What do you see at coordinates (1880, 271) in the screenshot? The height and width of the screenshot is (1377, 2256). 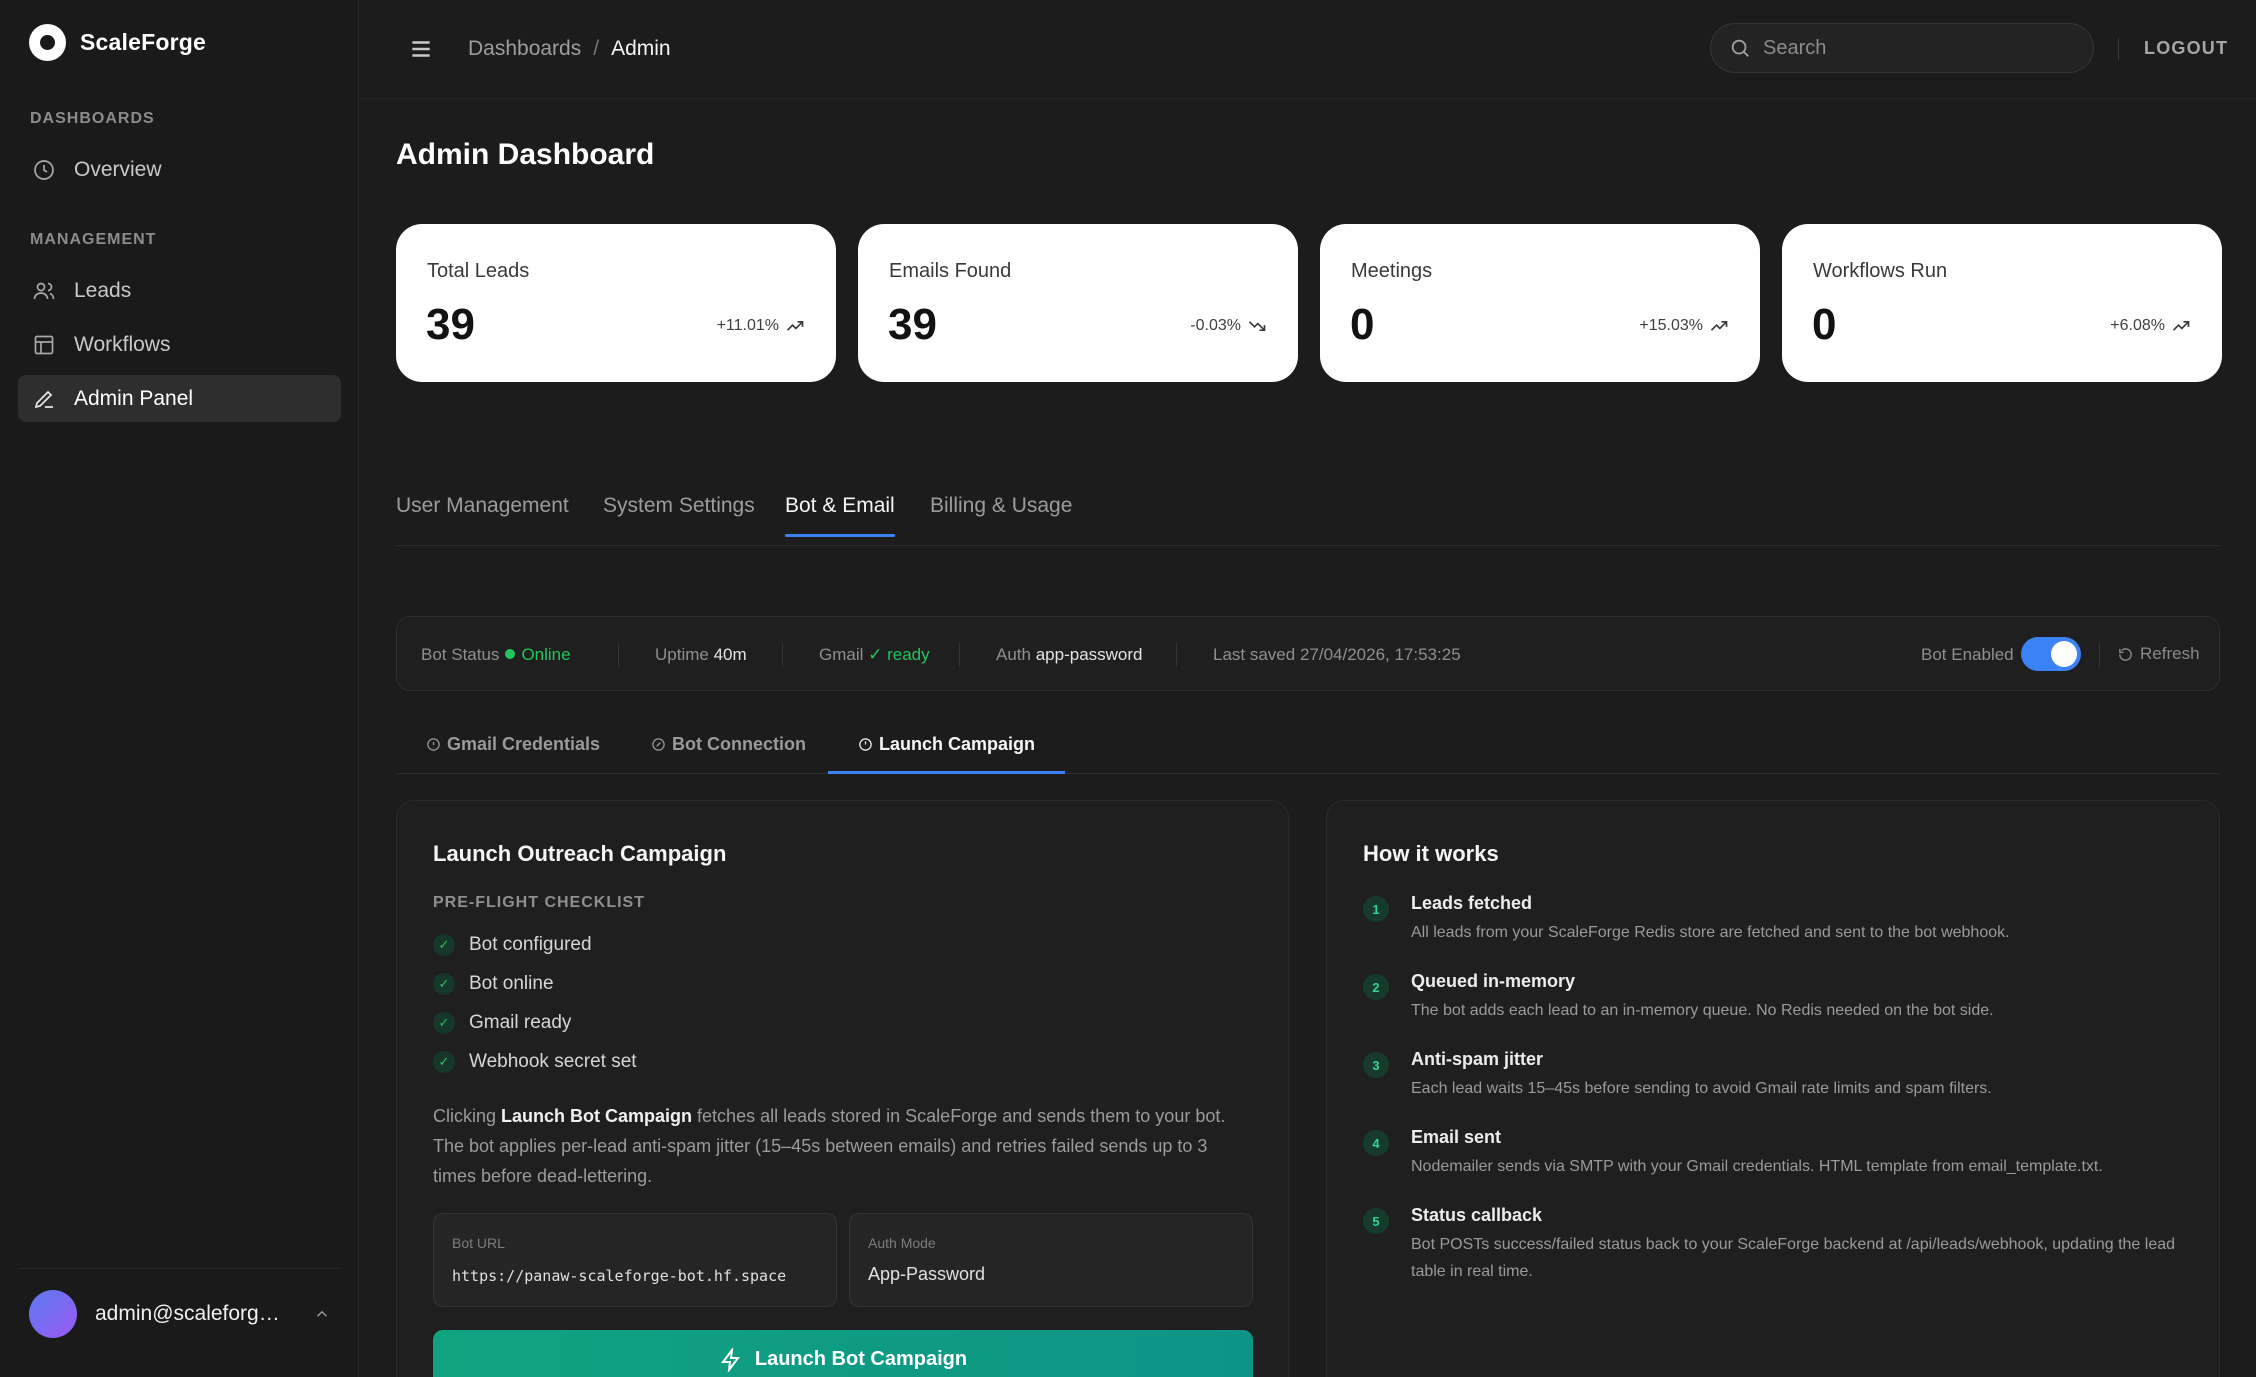 I see `stat-label: Workflows Run` at bounding box center [1880, 271].